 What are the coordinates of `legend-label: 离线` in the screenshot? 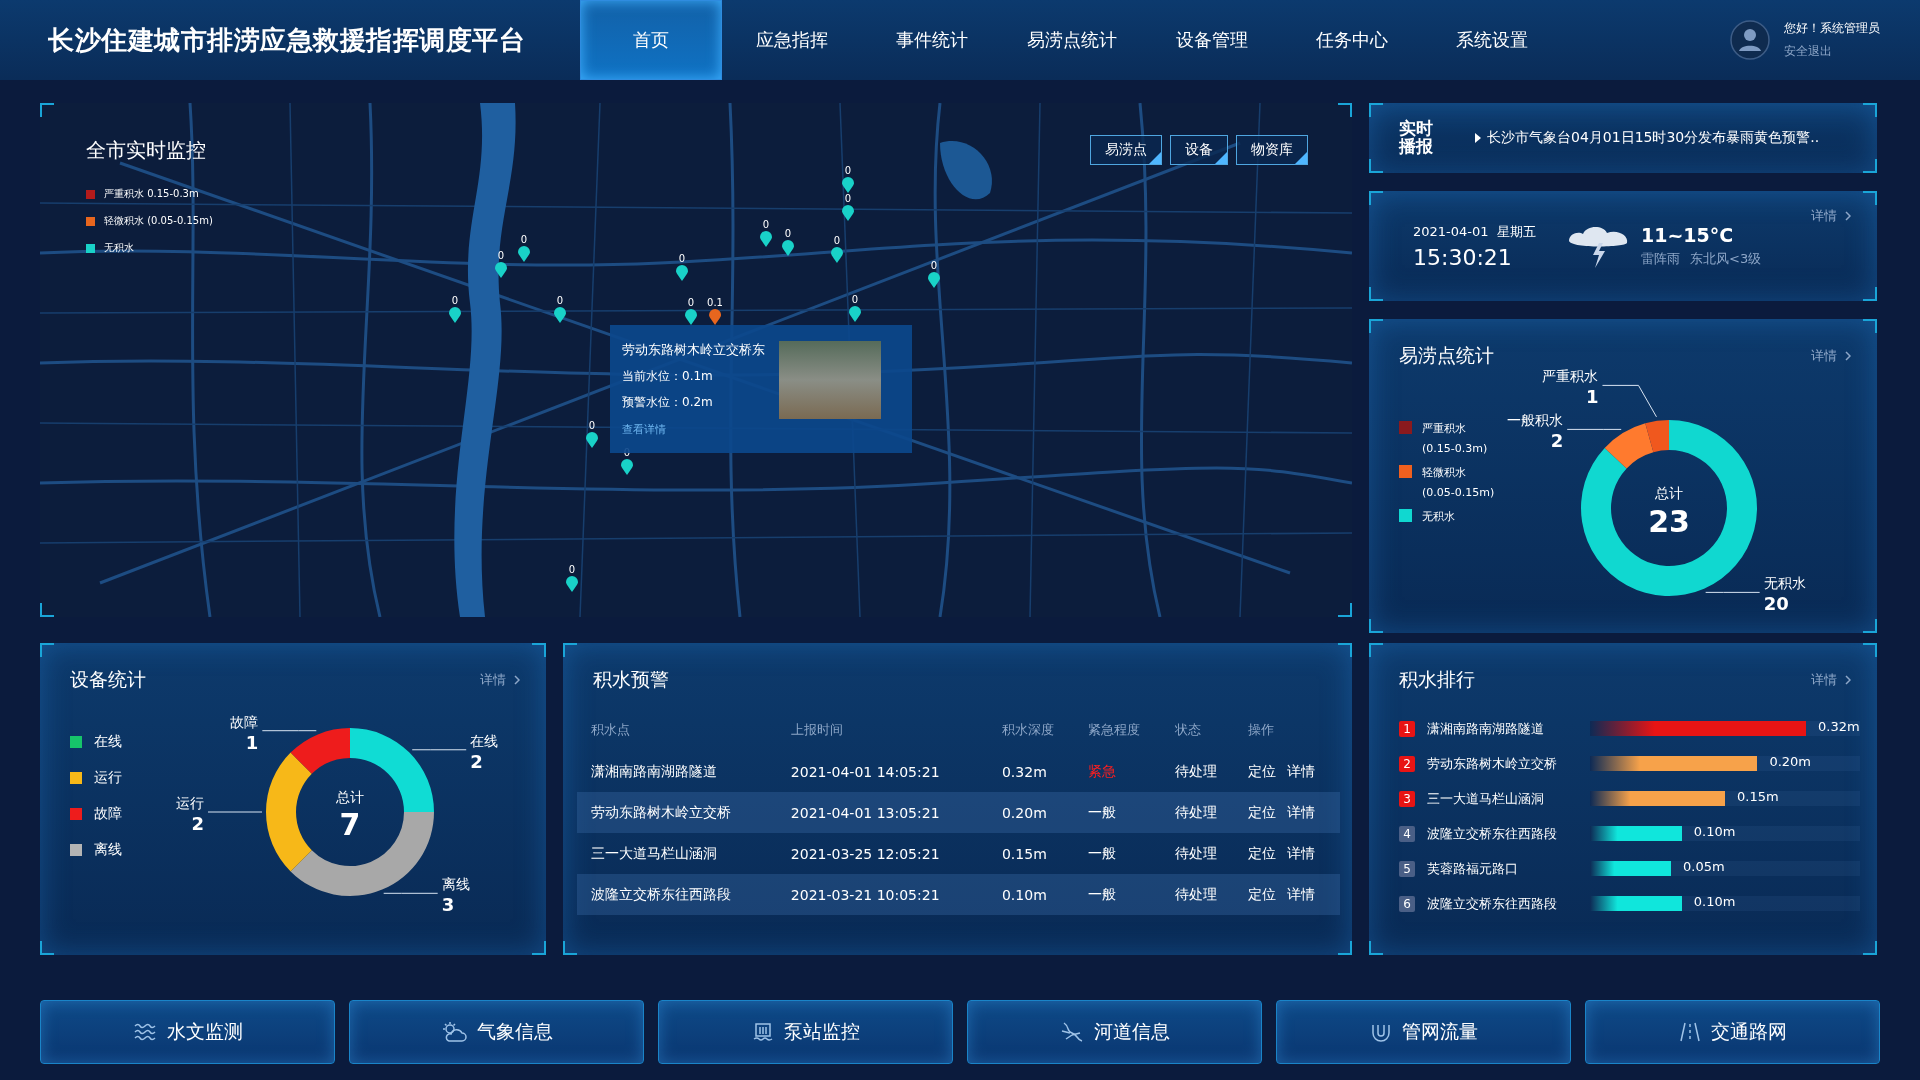 It's located at (108, 850).